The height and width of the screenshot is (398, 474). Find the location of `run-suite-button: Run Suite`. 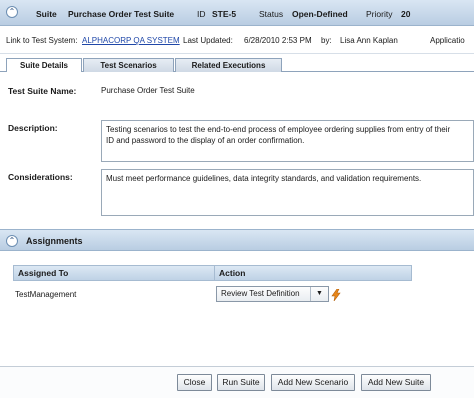

run-suite-button: Run Suite is located at coordinates (241, 382).